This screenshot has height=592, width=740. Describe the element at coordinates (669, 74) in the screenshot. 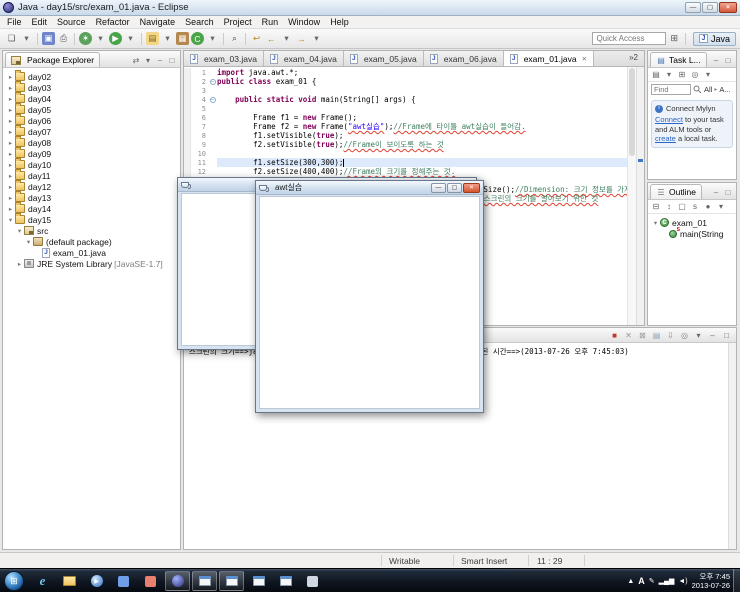

I see `new-task-dropdown-icon: ▾` at that location.